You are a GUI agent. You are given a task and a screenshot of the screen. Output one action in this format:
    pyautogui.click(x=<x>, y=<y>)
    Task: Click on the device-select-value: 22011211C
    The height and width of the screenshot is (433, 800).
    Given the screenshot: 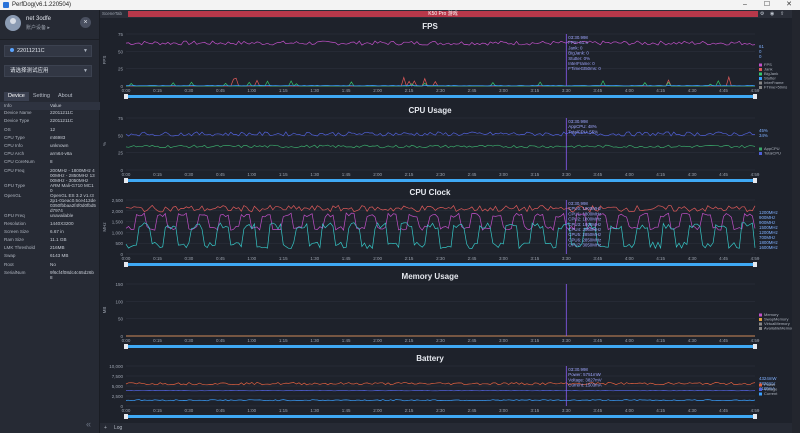 What is the action you would take?
    pyautogui.click(x=31, y=51)
    